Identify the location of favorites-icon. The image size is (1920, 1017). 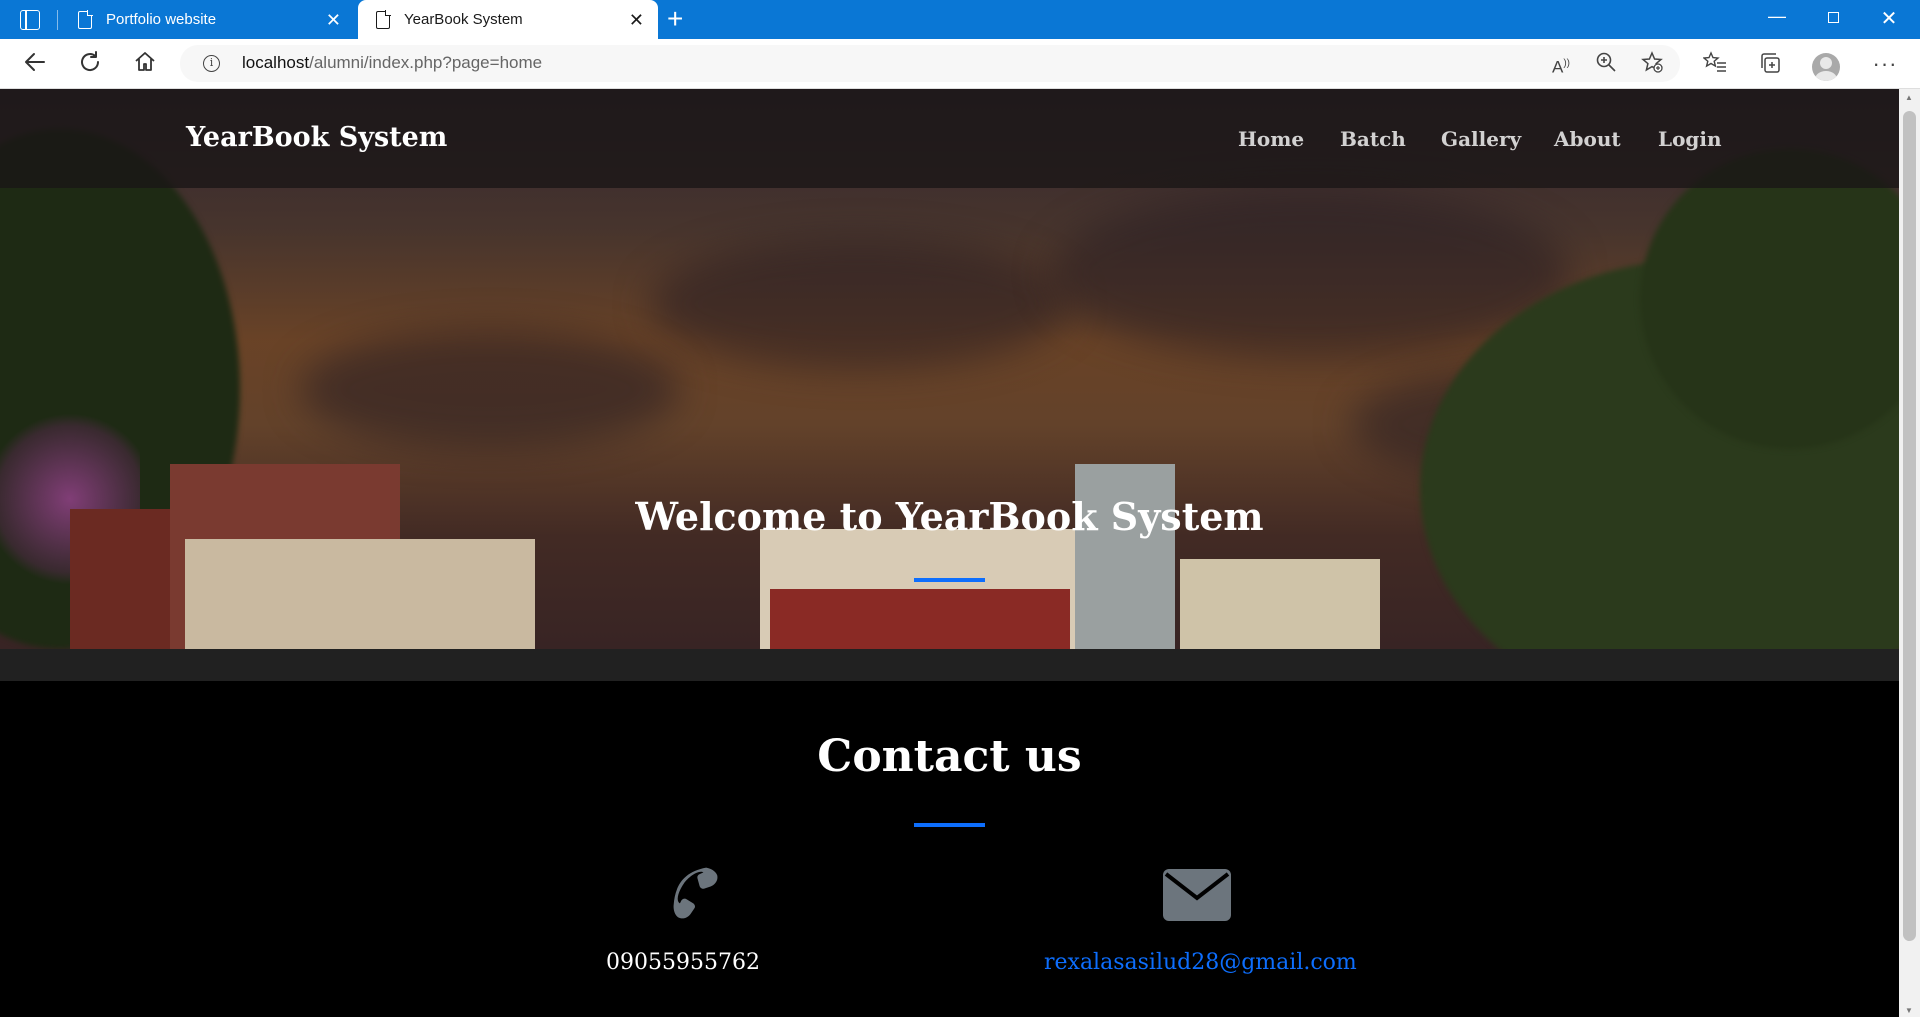
(1715, 65).